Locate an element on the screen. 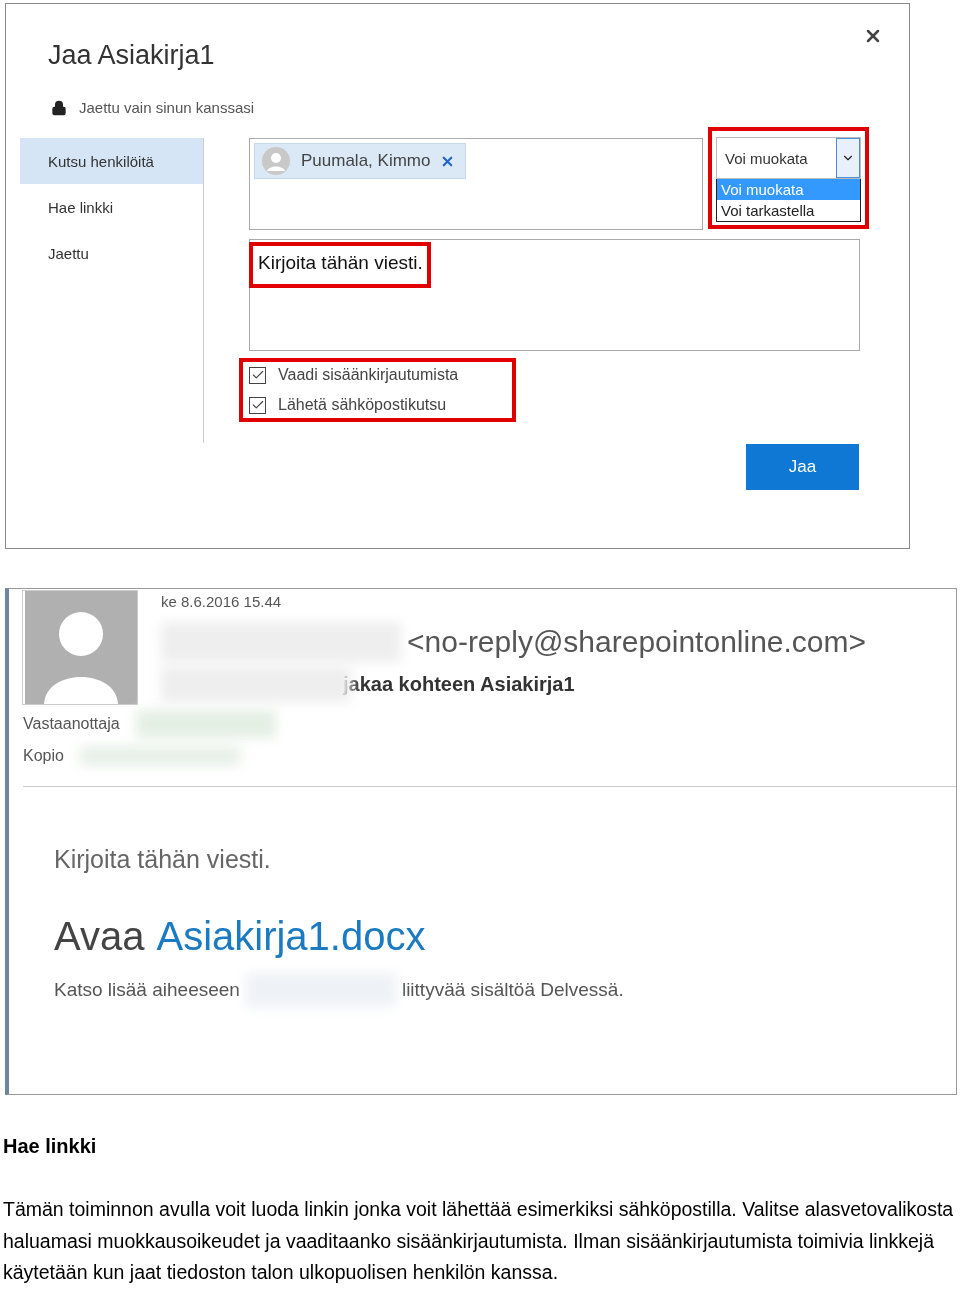 This screenshot has width=960, height=1313. email-subject: jakaa kohteen Asiakirja1 is located at coordinates (459, 684).